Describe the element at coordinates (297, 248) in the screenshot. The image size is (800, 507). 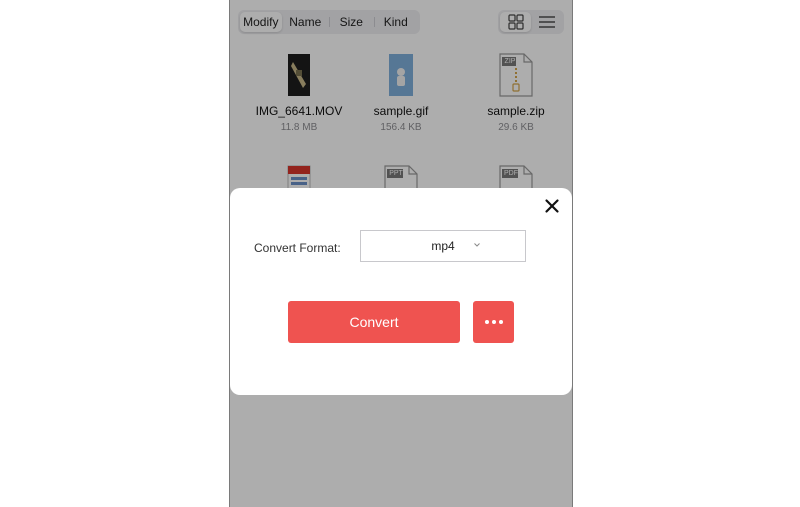
I see `convert-format-label: Convert Format:` at that location.